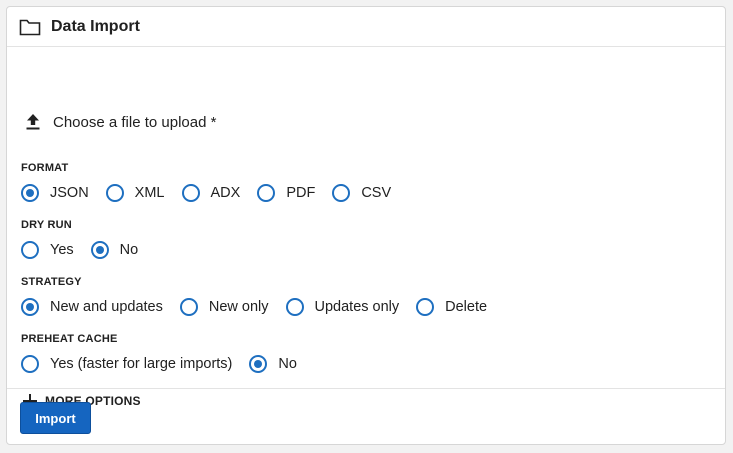 This screenshot has height=453, width=733. What do you see at coordinates (95, 26) in the screenshot?
I see `page-title: Data Import` at bounding box center [95, 26].